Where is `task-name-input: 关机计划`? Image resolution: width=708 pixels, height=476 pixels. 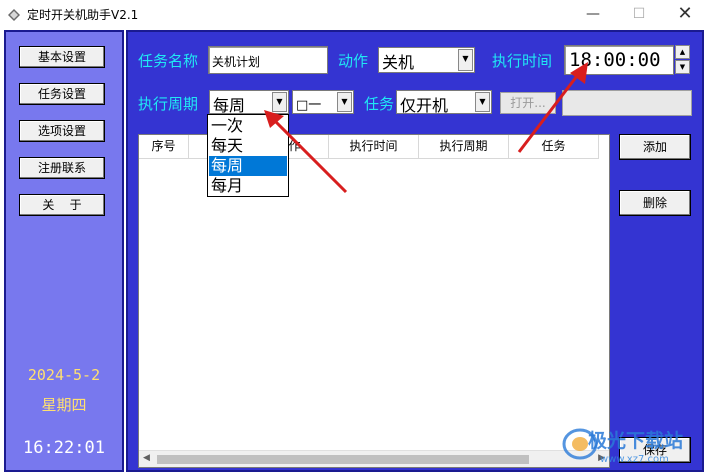 task-name-input: 关机计划 is located at coordinates (268, 60).